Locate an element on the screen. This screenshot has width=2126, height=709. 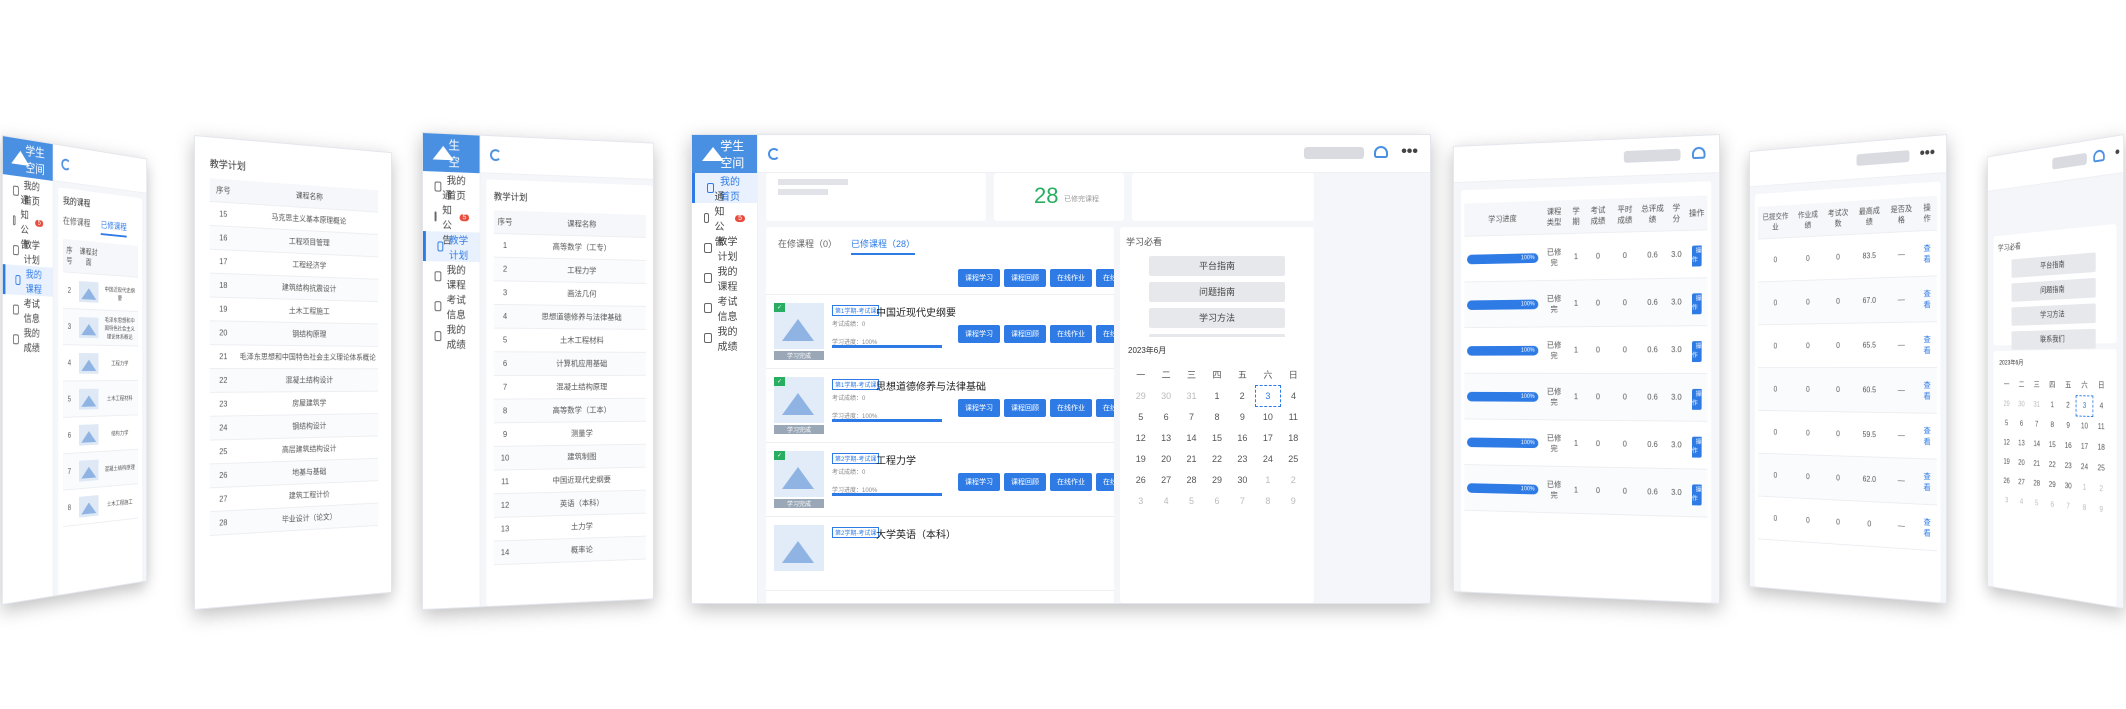
calendar-day: 15 is located at coordinates (1216, 437).